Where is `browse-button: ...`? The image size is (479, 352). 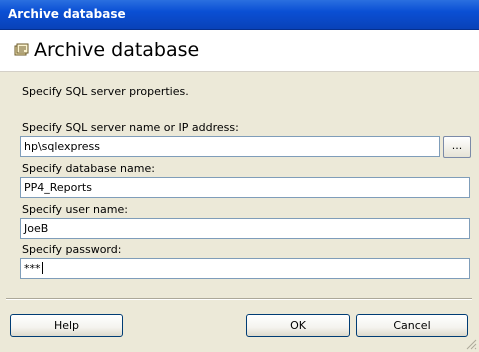 browse-button: ... is located at coordinates (457, 147).